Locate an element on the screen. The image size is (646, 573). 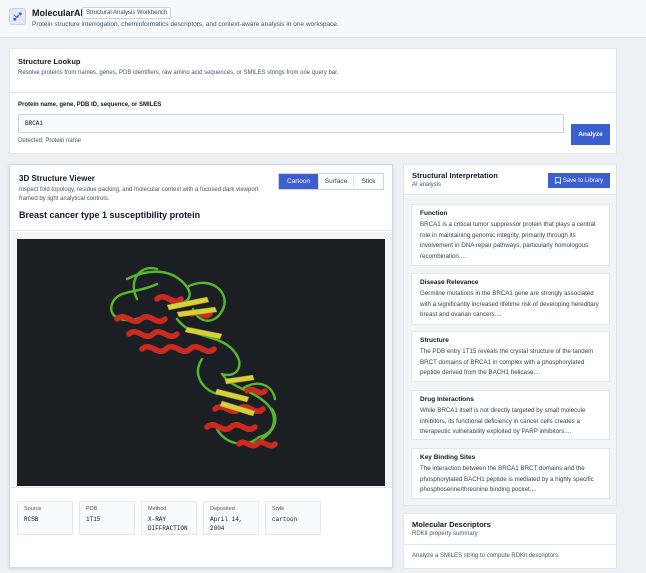
meta-style: Style cartoon is located at coordinates (293, 518).